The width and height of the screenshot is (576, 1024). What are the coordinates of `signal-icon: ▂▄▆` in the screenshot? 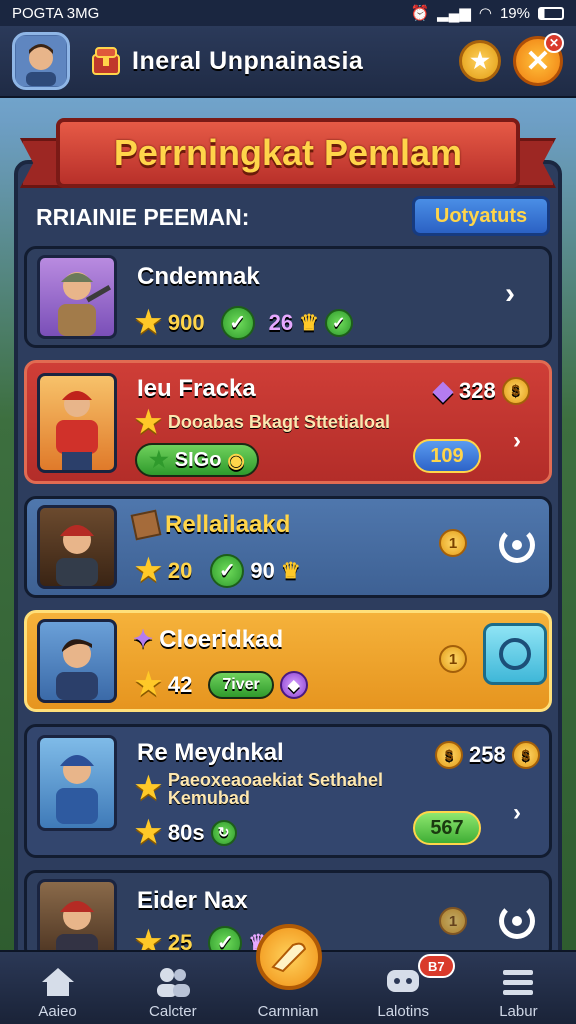 It's located at (454, 13).